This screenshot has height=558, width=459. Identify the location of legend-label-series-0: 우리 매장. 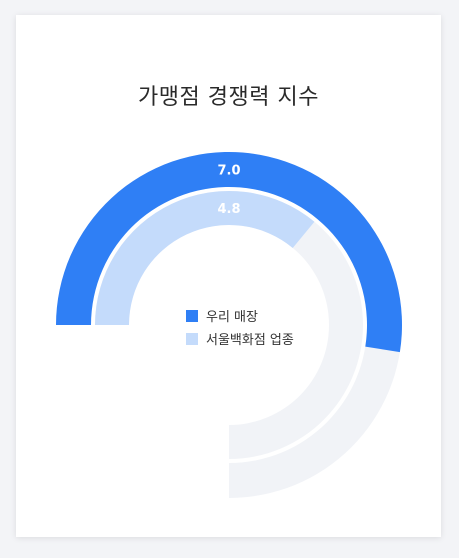
(232, 317).